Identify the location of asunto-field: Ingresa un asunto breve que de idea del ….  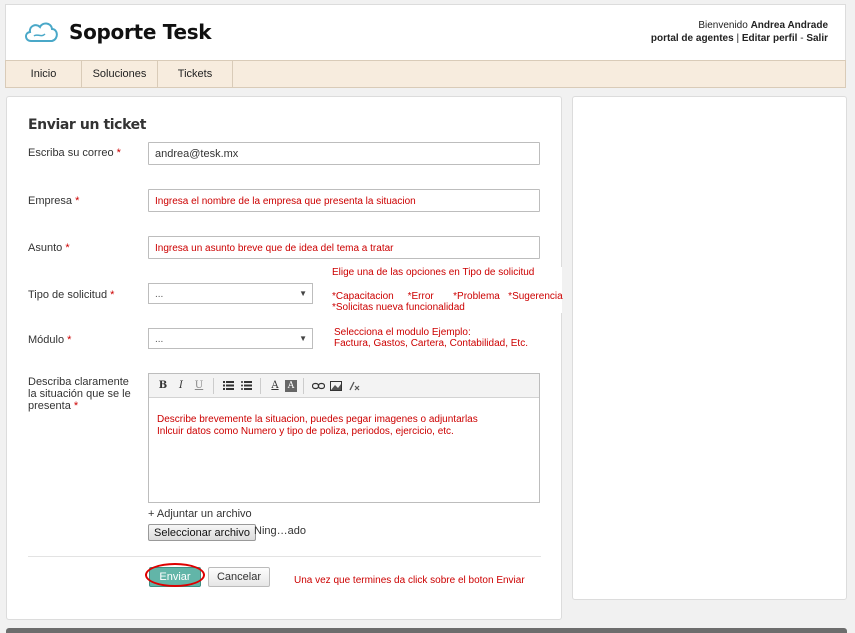
(344, 247).